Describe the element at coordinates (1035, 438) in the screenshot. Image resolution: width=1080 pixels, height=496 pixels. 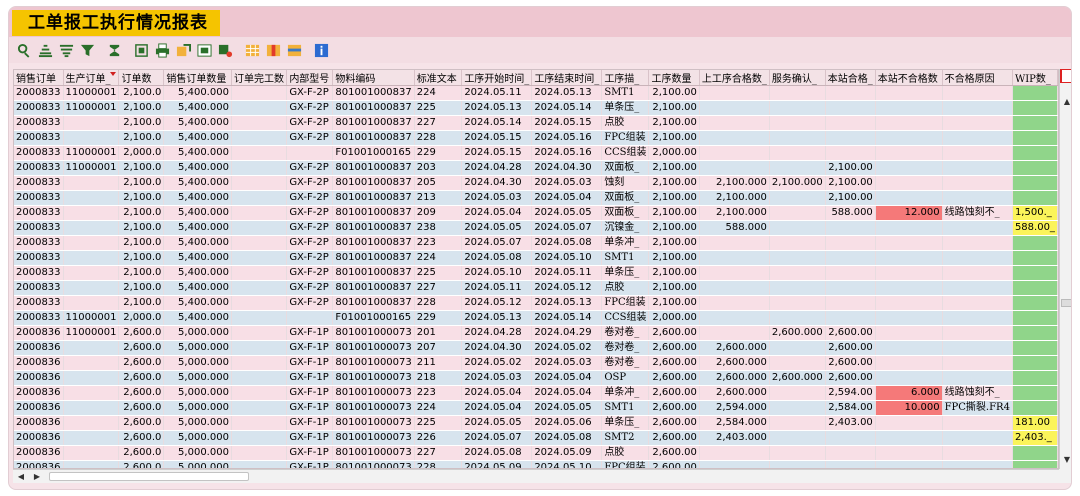
I see `table-cell: 2,403._` at that location.